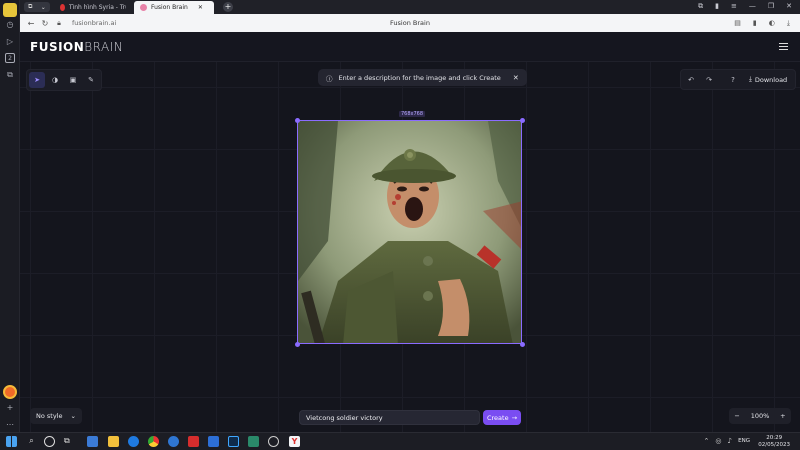 This screenshot has width=800, height=450. Describe the element at coordinates (10, 41) in the screenshot. I see `play-icon: ▷` at that location.